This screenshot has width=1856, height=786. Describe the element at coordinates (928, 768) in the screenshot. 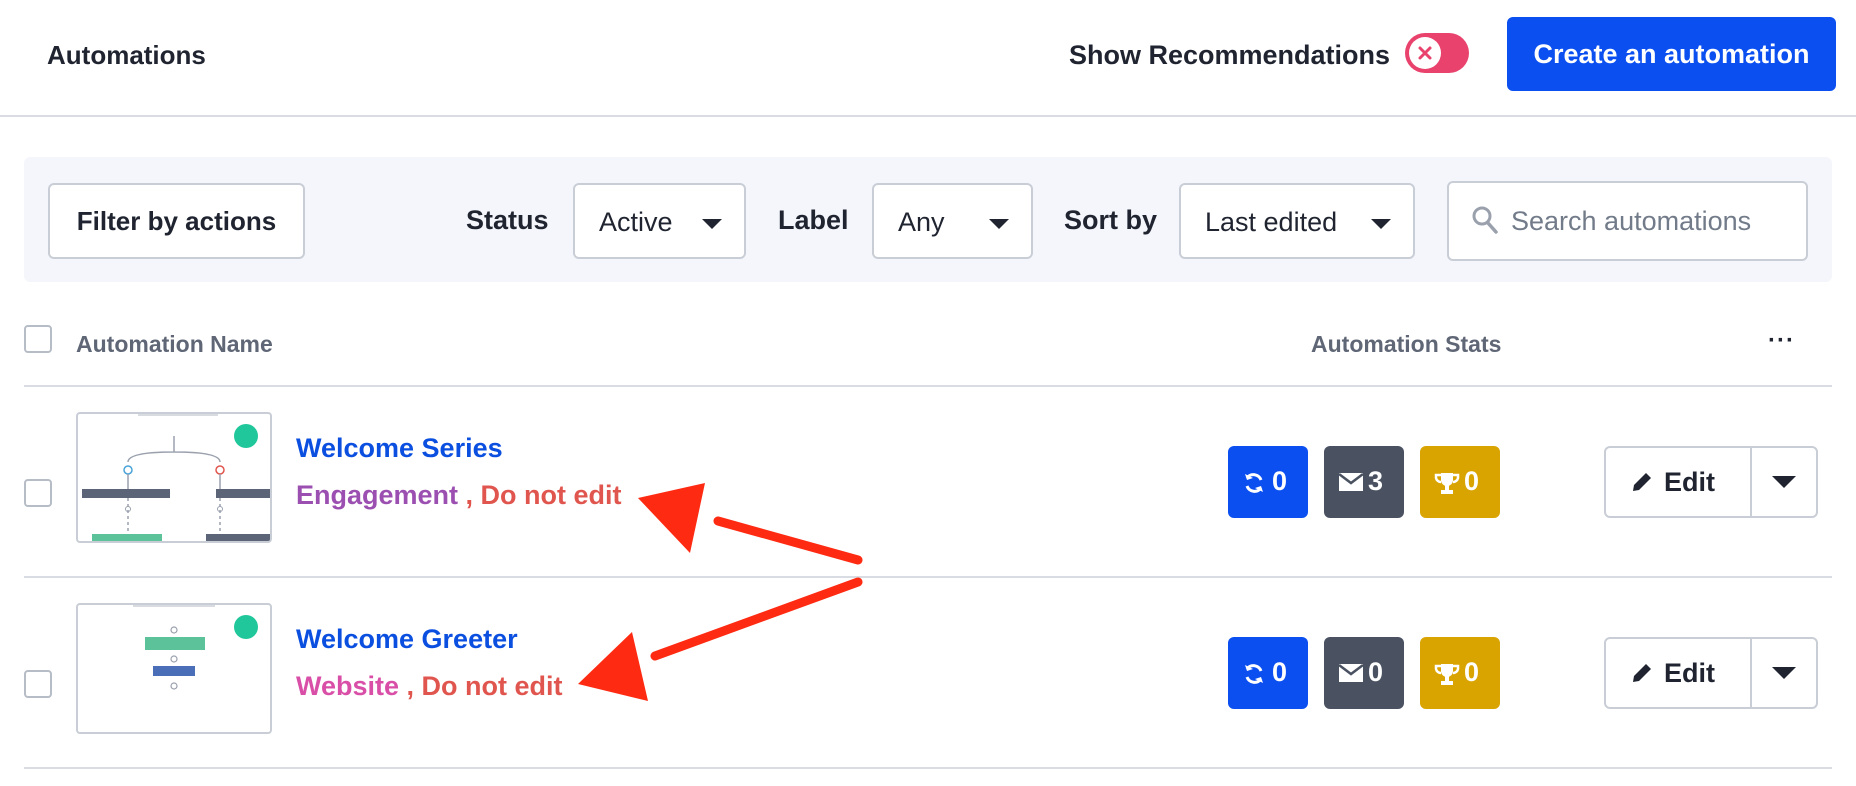

I see `divider` at that location.